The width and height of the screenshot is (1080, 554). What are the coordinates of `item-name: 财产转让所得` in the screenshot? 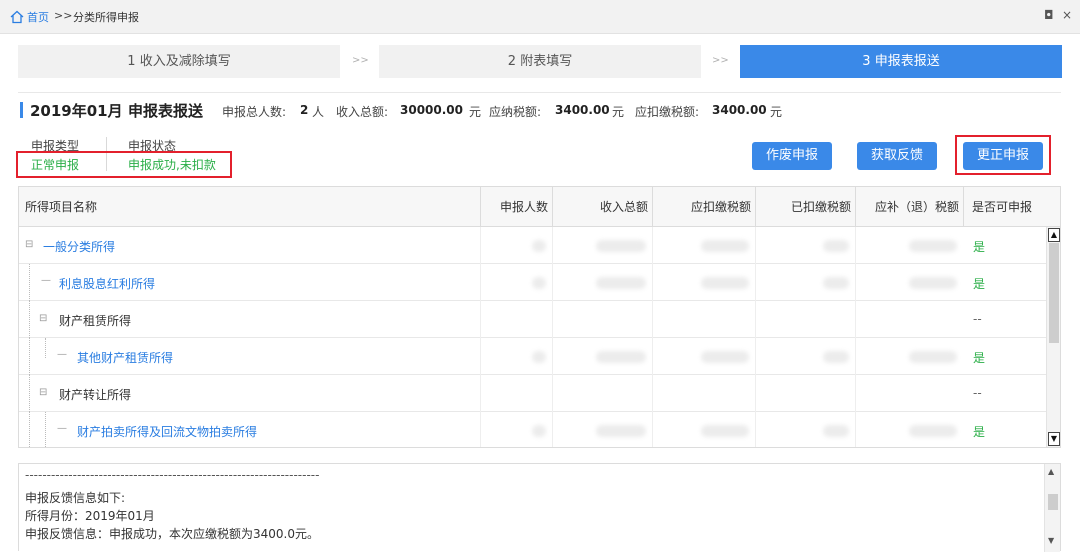 It's located at (95, 394).